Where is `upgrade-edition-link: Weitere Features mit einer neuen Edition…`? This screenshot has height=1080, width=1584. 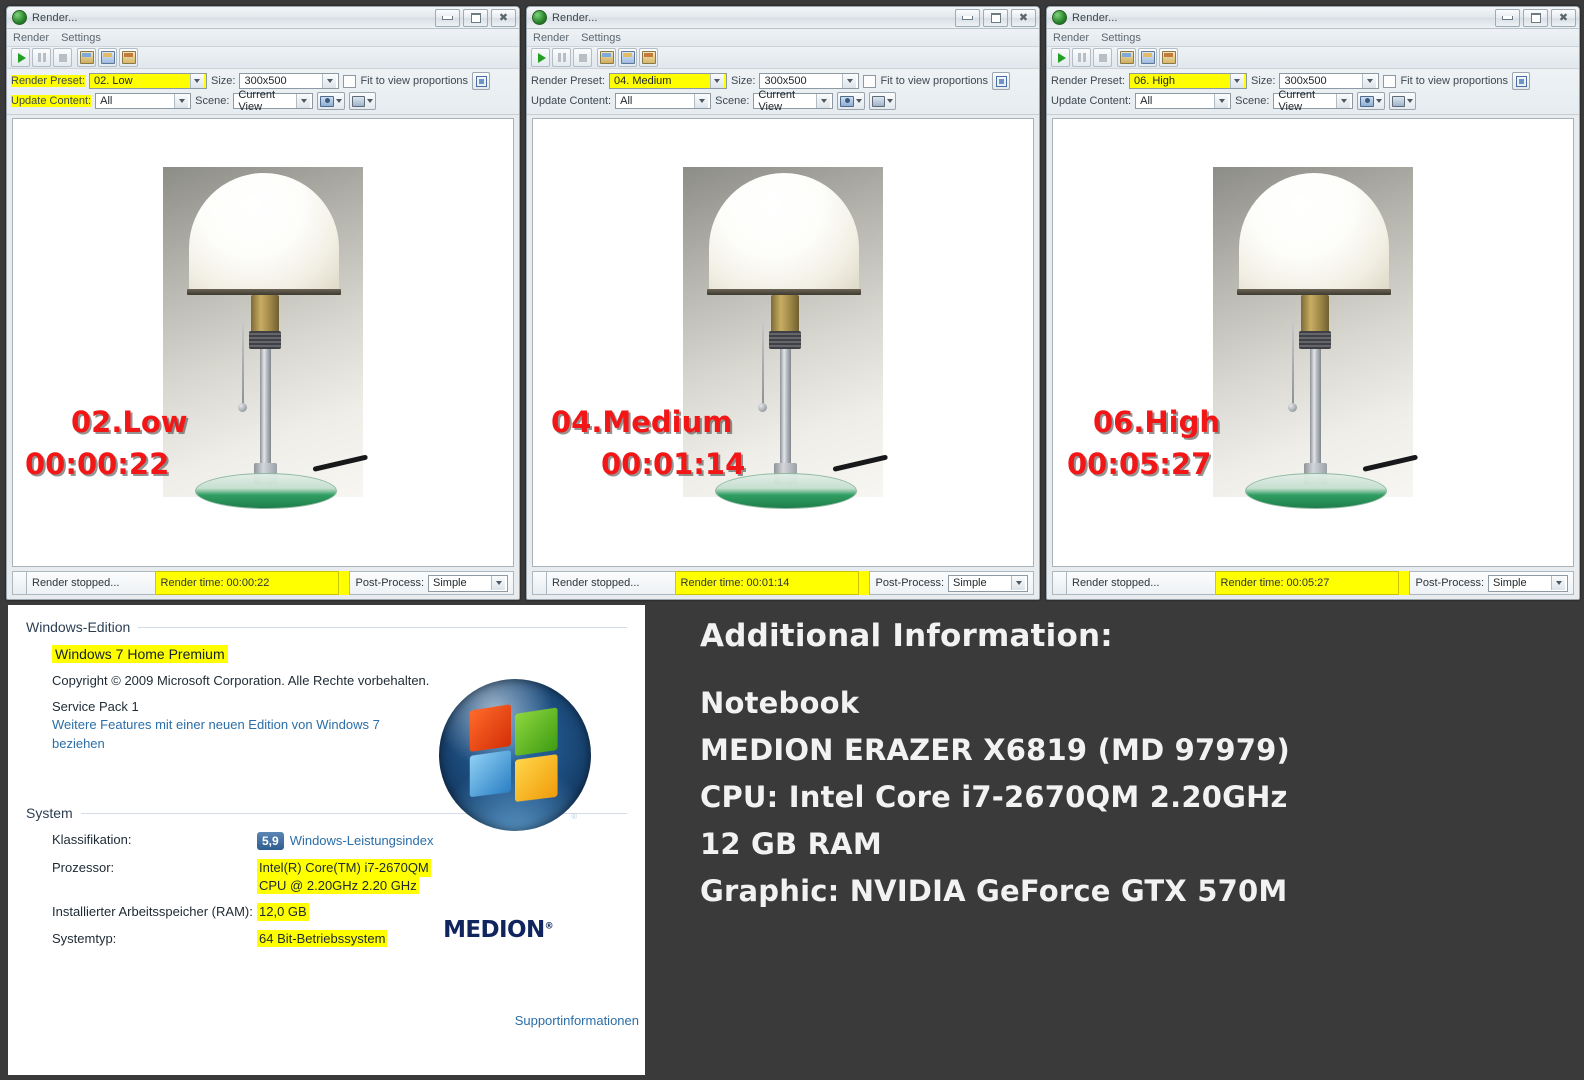 upgrade-edition-link: Weitere Features mit einer neuen Edition… is located at coordinates (217, 734).